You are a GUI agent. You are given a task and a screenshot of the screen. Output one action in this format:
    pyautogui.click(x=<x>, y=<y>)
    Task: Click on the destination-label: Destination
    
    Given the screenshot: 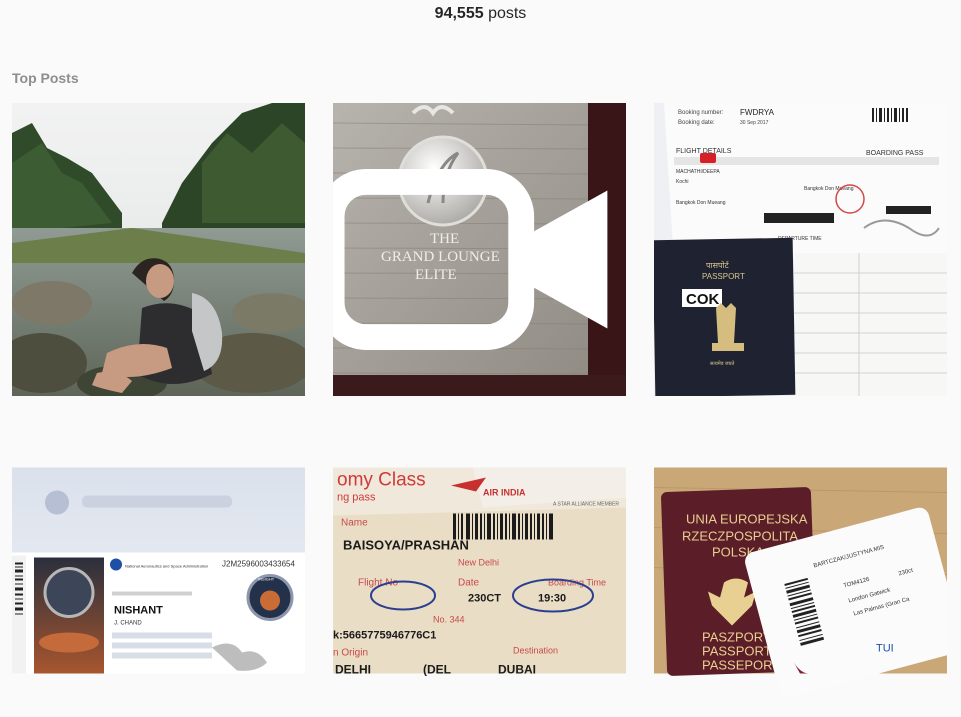 What is the action you would take?
    pyautogui.click(x=535, y=651)
    